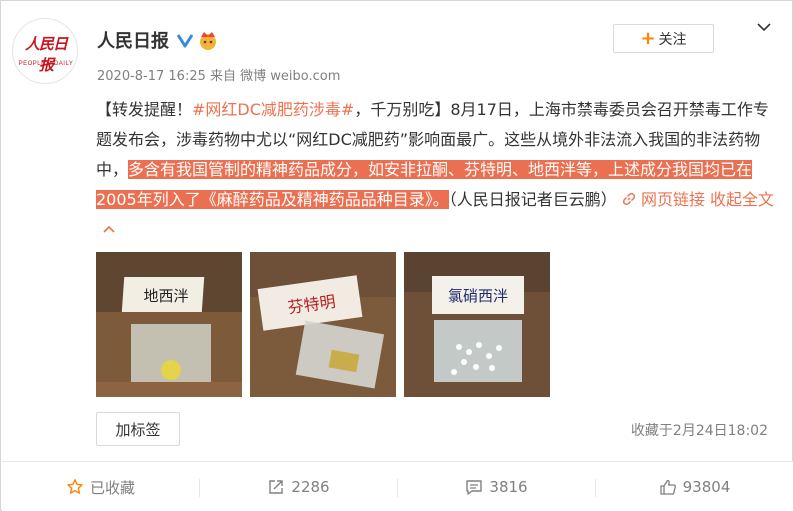 Image resolution: width=793 pixels, height=511 pixels. I want to click on comment-button: 3816, so click(496, 486).